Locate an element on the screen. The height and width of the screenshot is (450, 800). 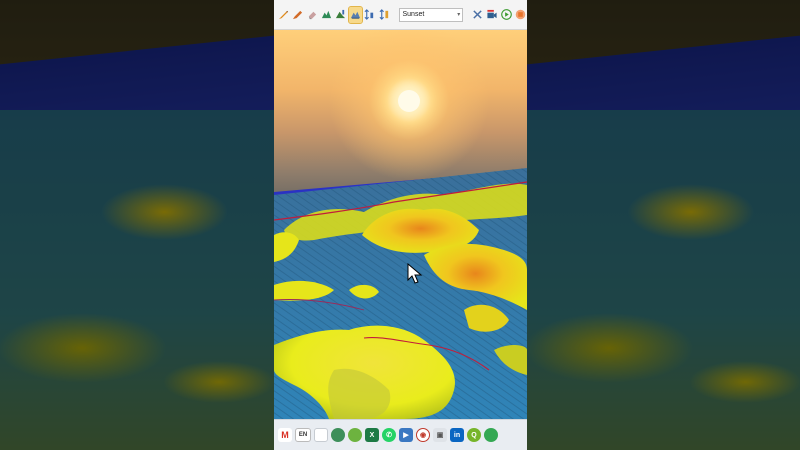
taskbar: M EN X ✆ ▶ ◉ ▣ in Q is located at coordinates (400, 434).